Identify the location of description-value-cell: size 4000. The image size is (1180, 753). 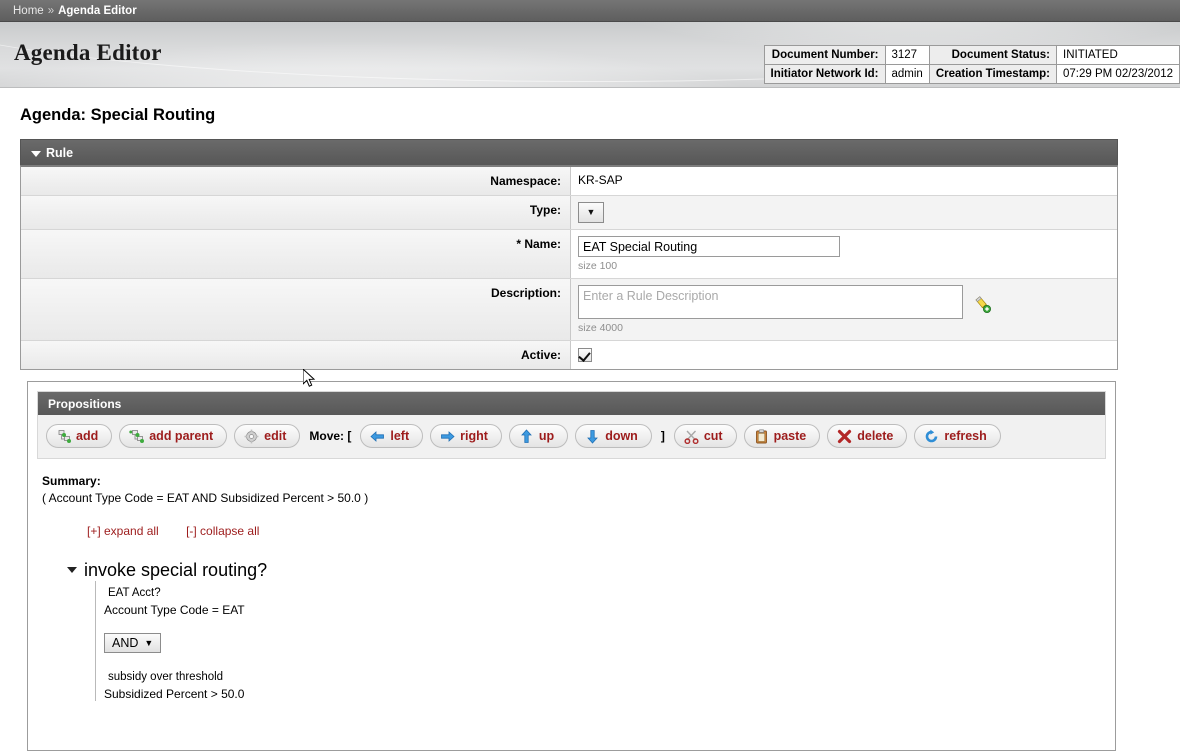
(844, 309).